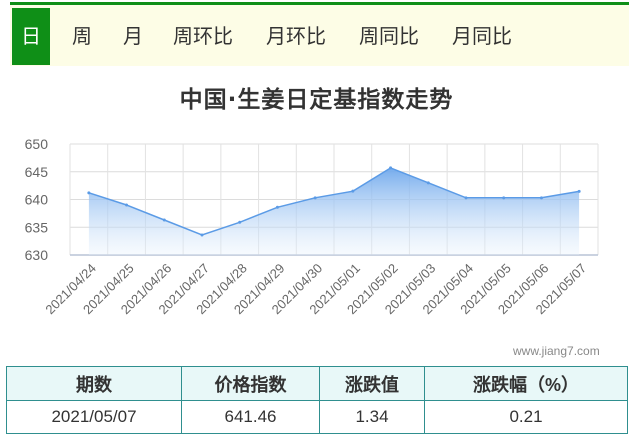 The image size is (633, 439). Describe the element at coordinates (37, 144) in the screenshot. I see `y-tick-label: 650` at that location.